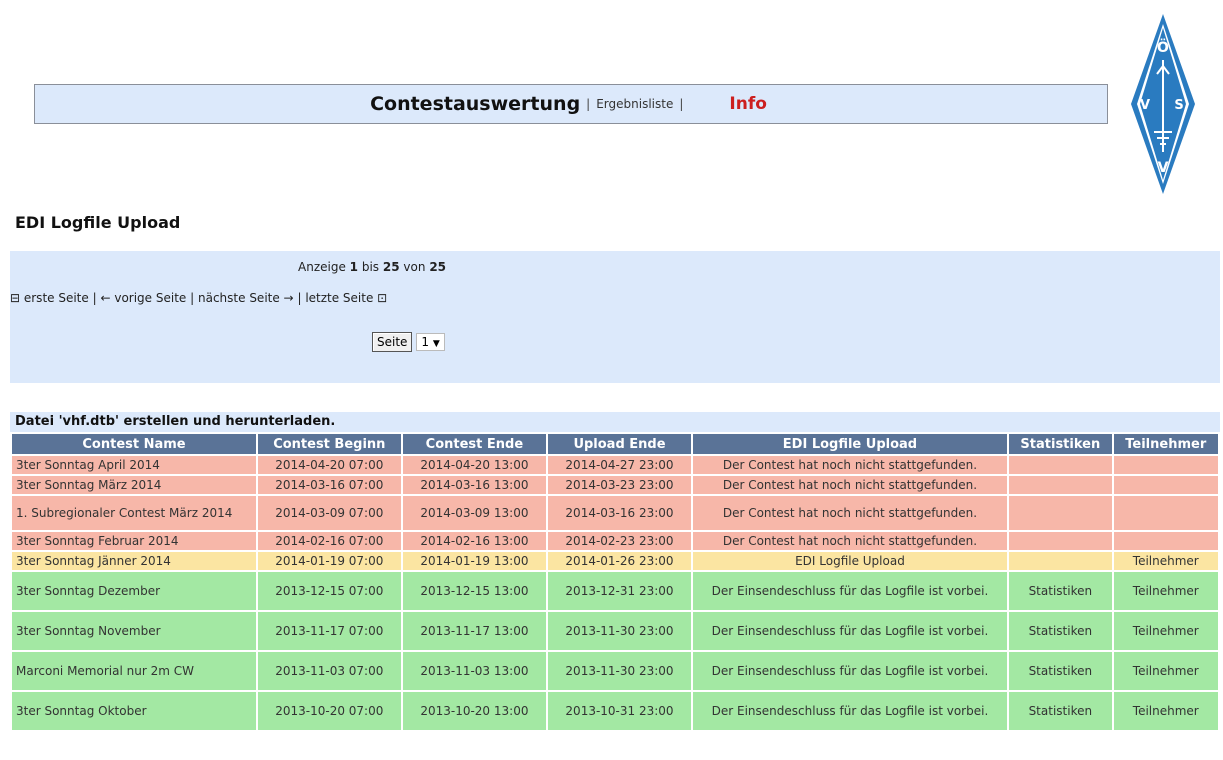  I want to click on contest-name: 3ter Sonntag März 2014, so click(134, 485).